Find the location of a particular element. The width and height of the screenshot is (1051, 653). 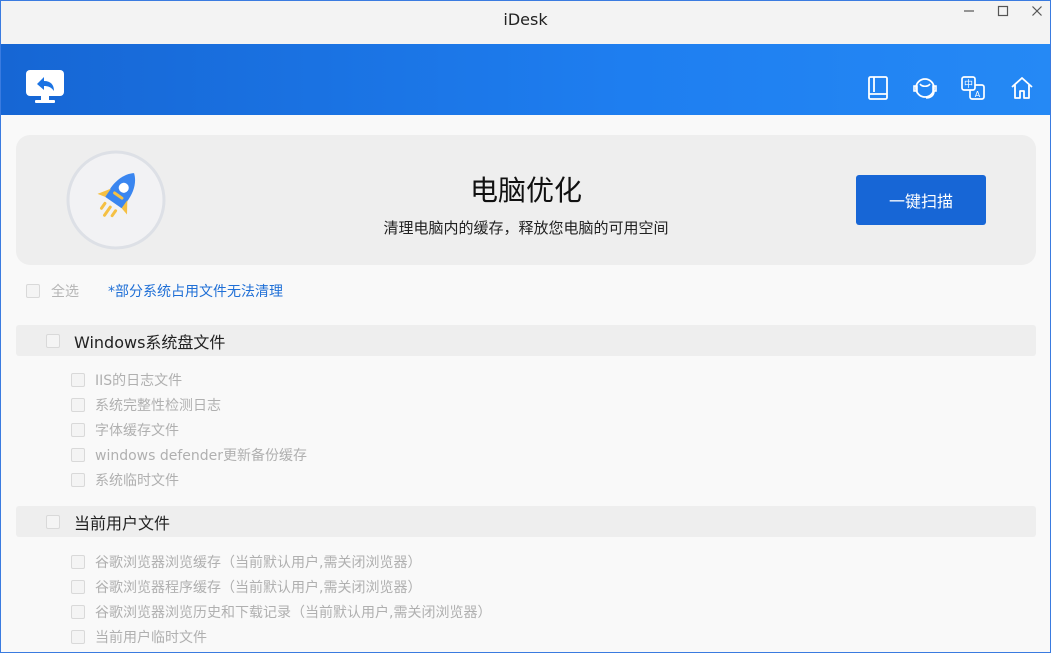

item-label: windows defender更新备份缓存 is located at coordinates (201, 456).